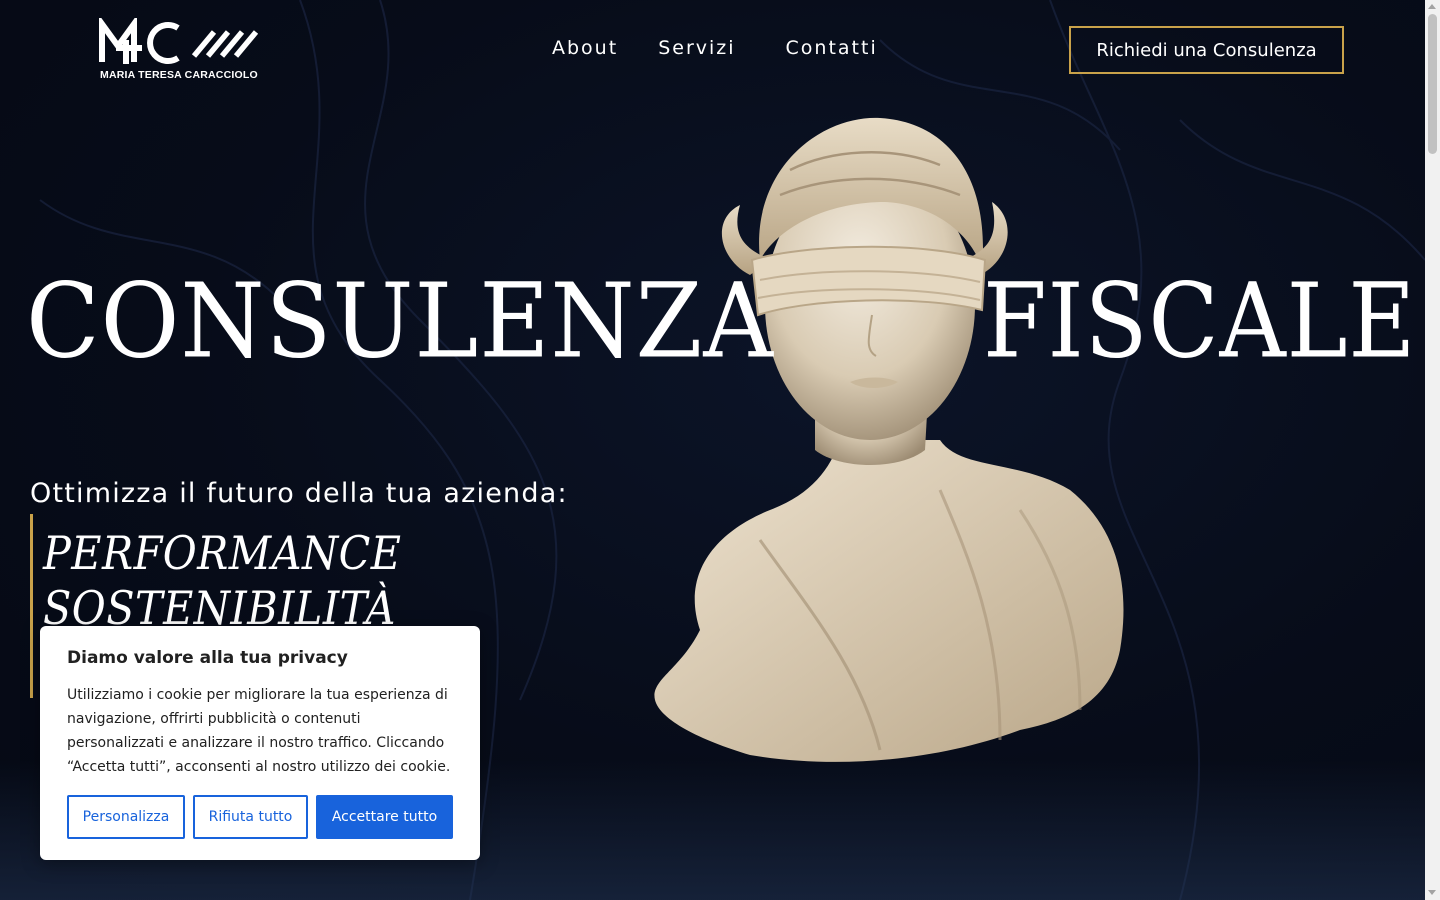 The height and width of the screenshot is (900, 1440). I want to click on logo: MARIA TERESA CARACCIOLO, so click(178, 51).